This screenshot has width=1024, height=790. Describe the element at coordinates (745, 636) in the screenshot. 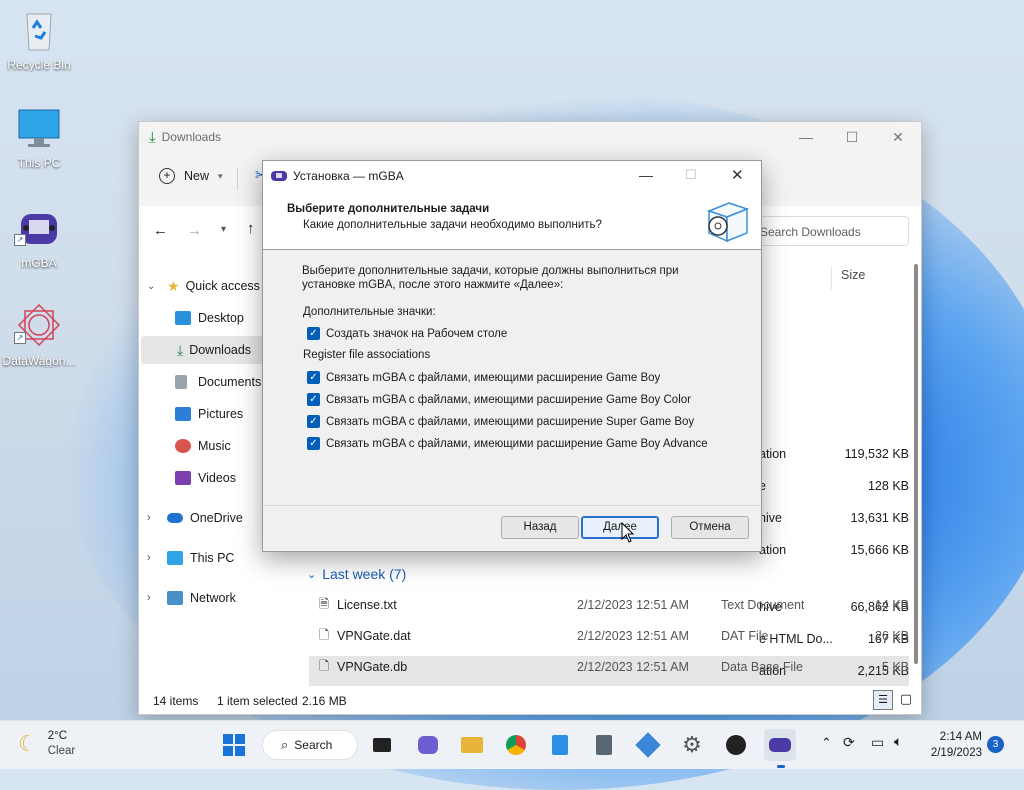

I see `file-type: DAT File` at that location.